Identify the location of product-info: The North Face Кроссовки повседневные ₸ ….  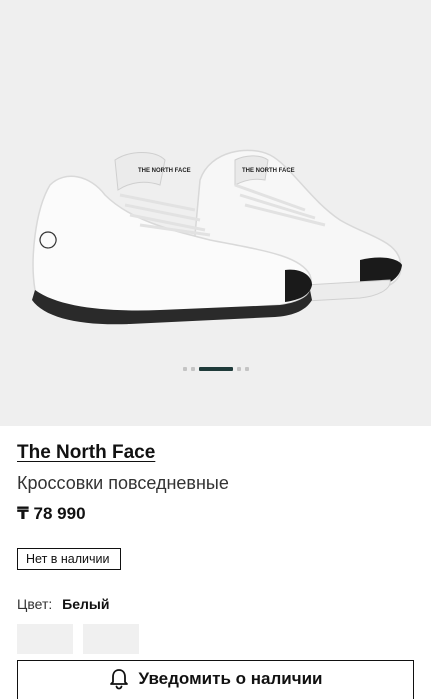
(217, 483).